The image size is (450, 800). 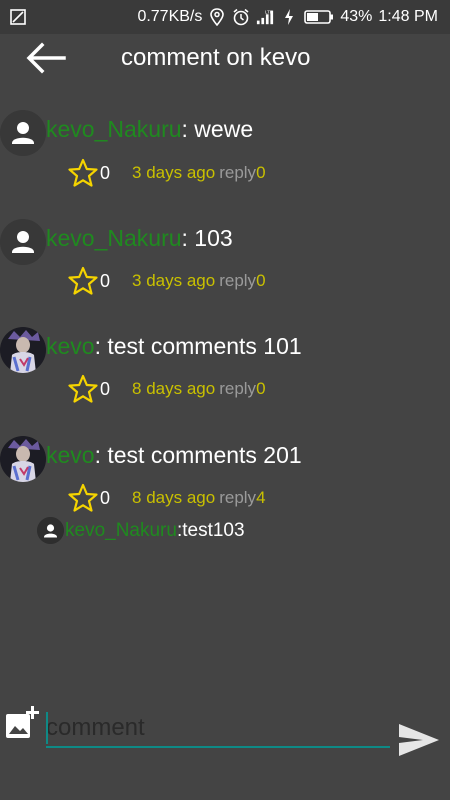 What do you see at coordinates (289, 17) in the screenshot?
I see `charging-icon` at bounding box center [289, 17].